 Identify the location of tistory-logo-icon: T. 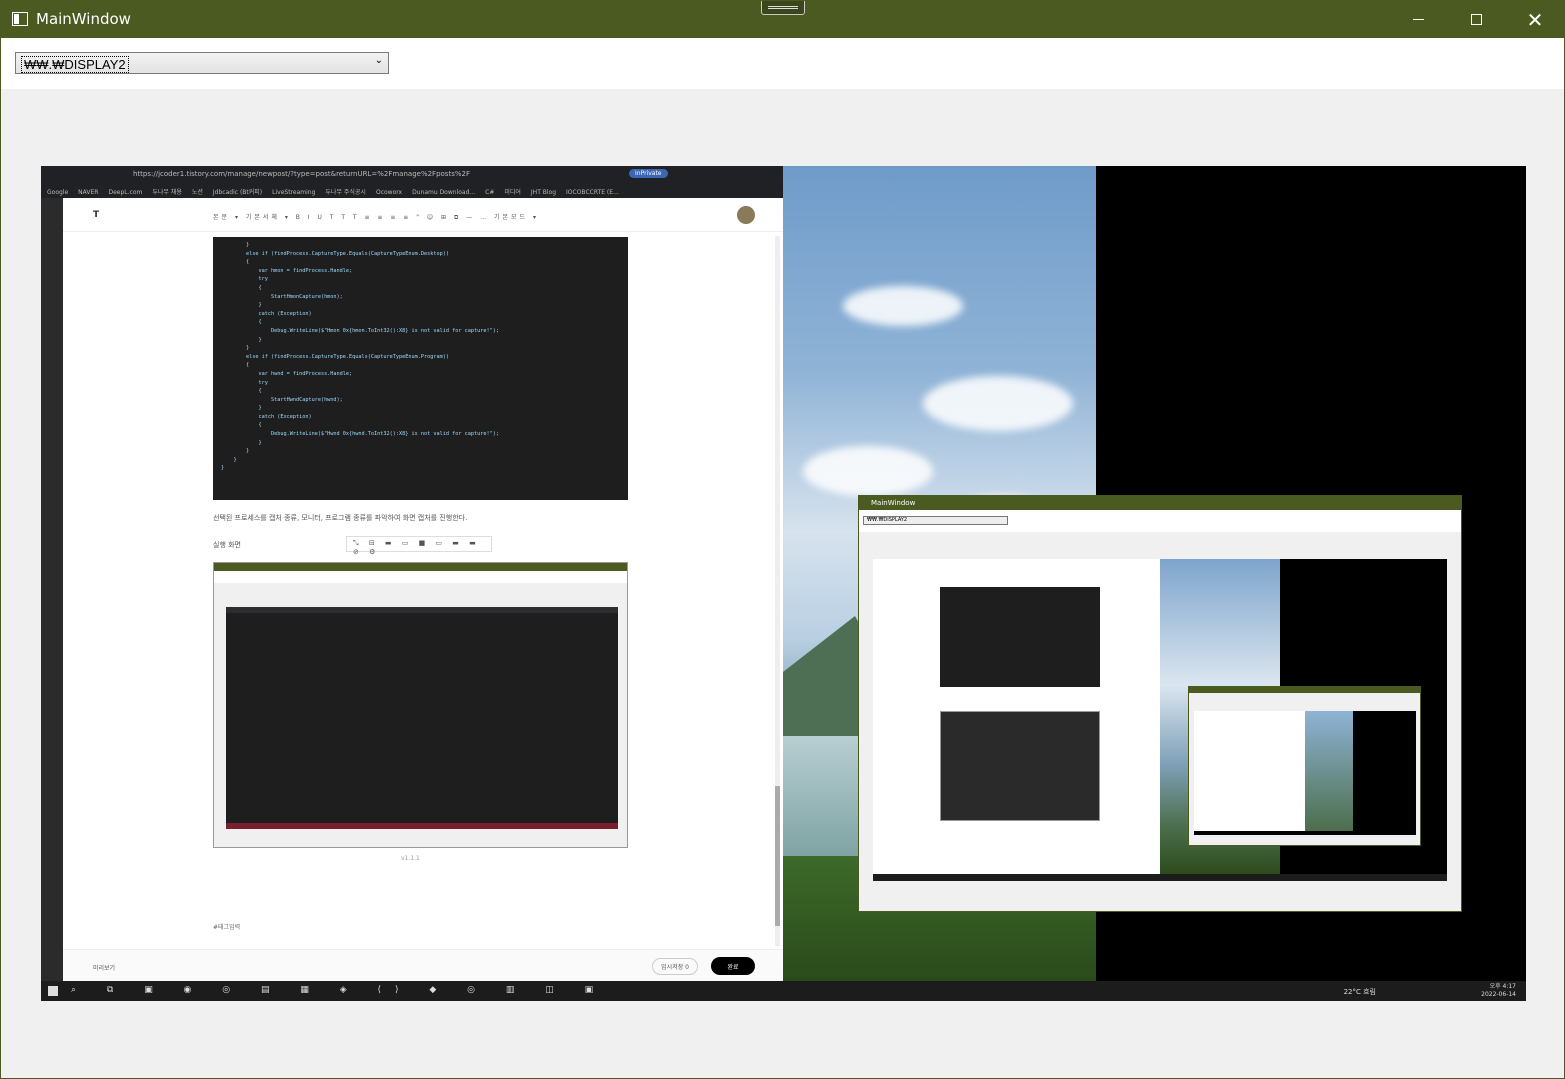
(96, 215).